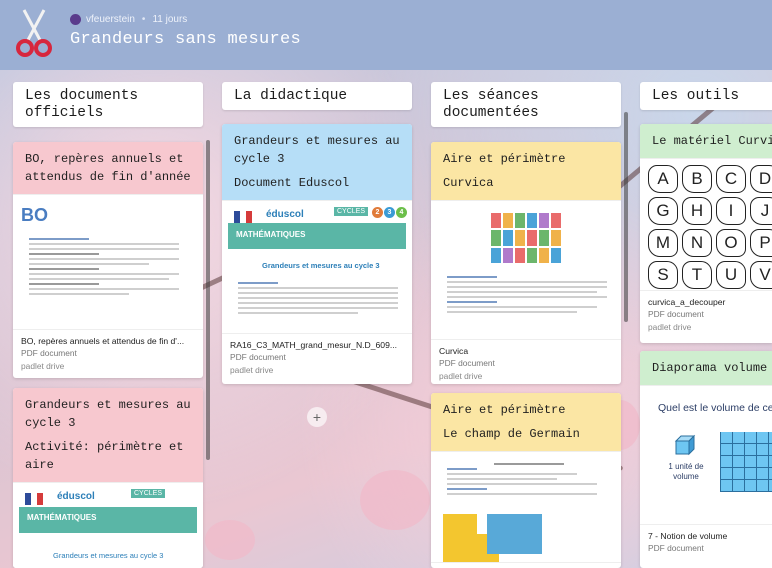  Describe the element at coordinates (511, 434) in the screenshot. I see `card-subtitle: Le champ de Germain` at that location.